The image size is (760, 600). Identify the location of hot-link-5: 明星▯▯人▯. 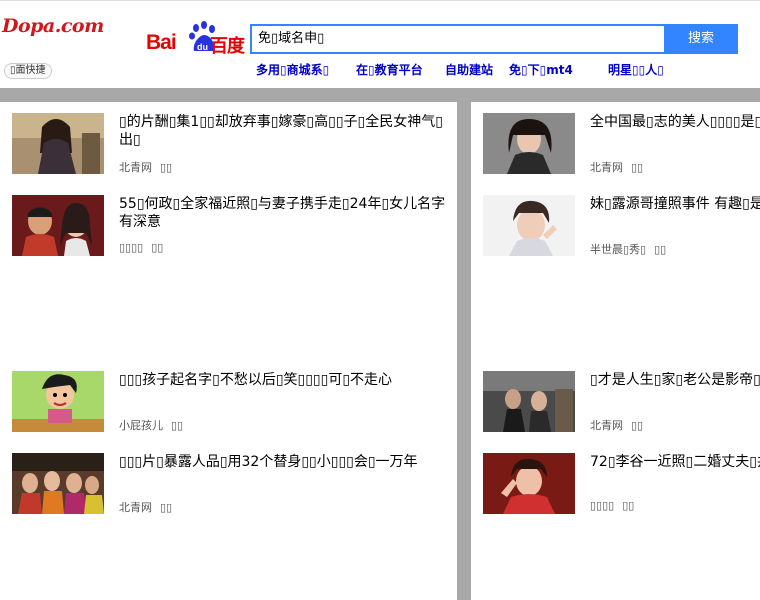
(636, 69).